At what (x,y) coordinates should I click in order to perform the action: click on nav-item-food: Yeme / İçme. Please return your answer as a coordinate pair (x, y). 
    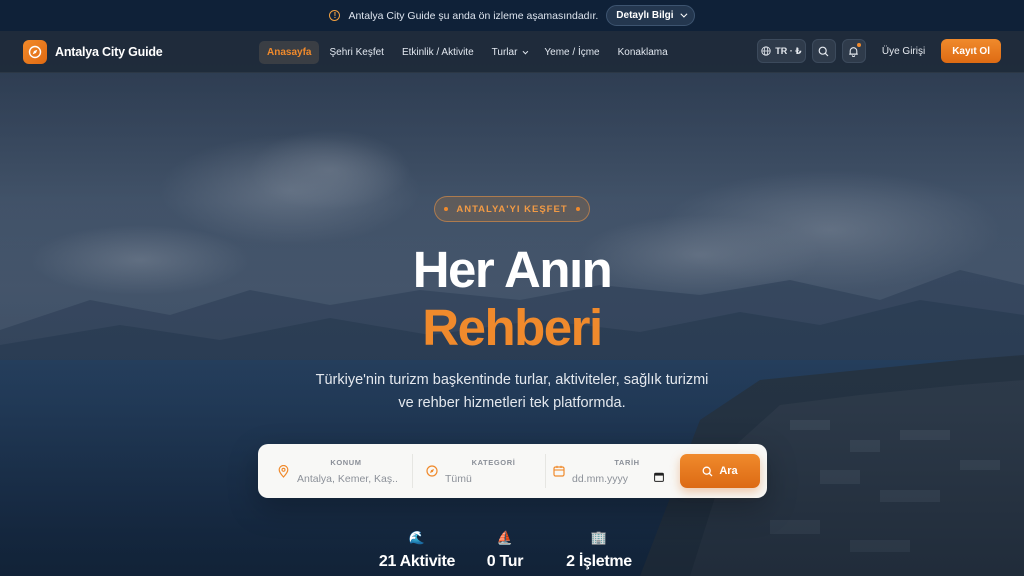
    Looking at the image, I should click on (571, 52).